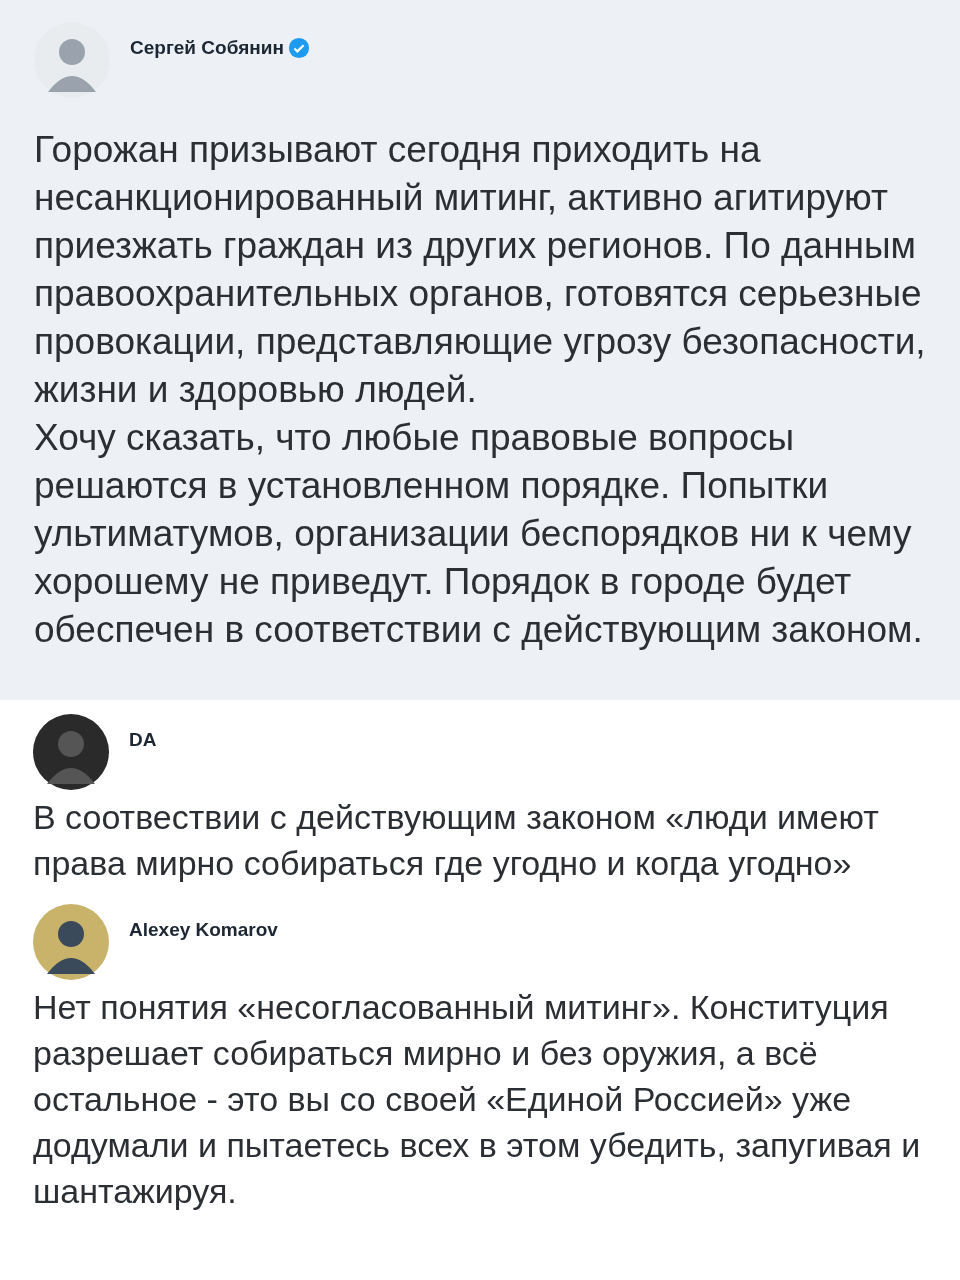 Image resolution: width=960 pixels, height=1280 pixels. I want to click on author-name: Сергей Собянин, so click(207, 48).